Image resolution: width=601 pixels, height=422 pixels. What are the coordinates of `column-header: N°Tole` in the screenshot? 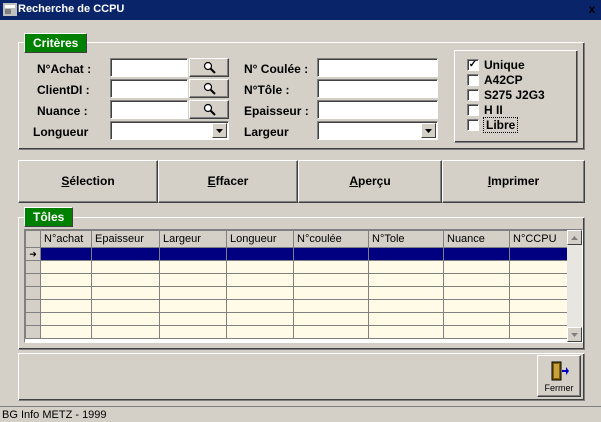 It's located at (406, 239).